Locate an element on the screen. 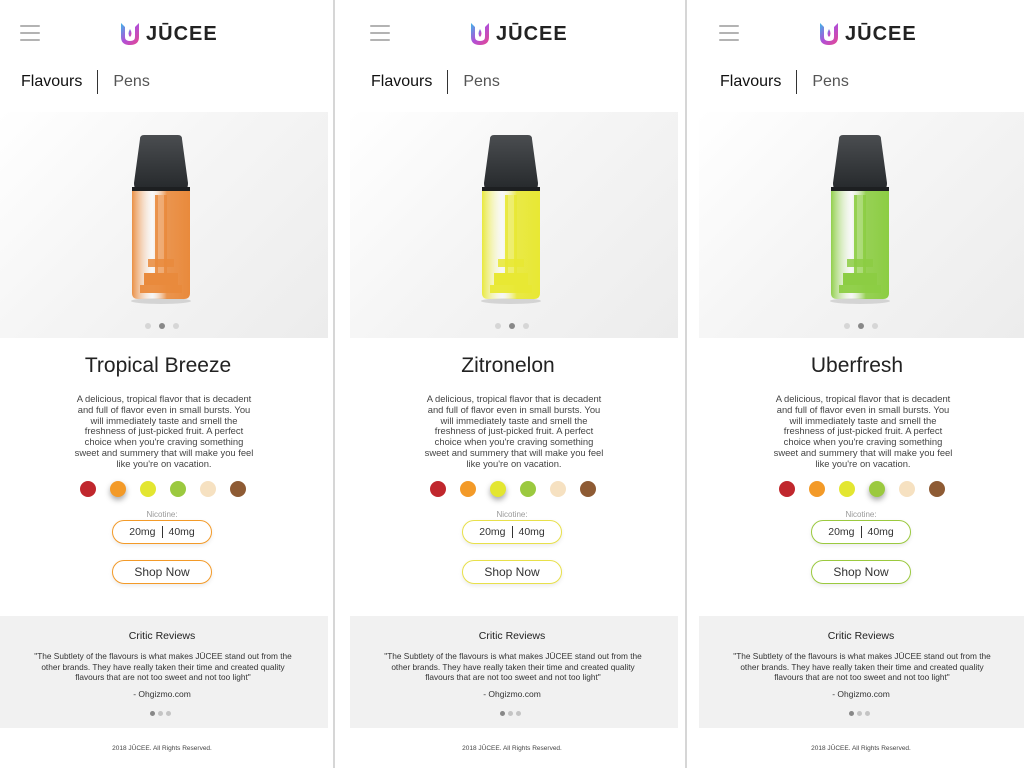 This screenshot has height=768, width=1024. footer-copyright: 2018 JŪCEE. All Rights Reserved. is located at coordinates (162, 748).